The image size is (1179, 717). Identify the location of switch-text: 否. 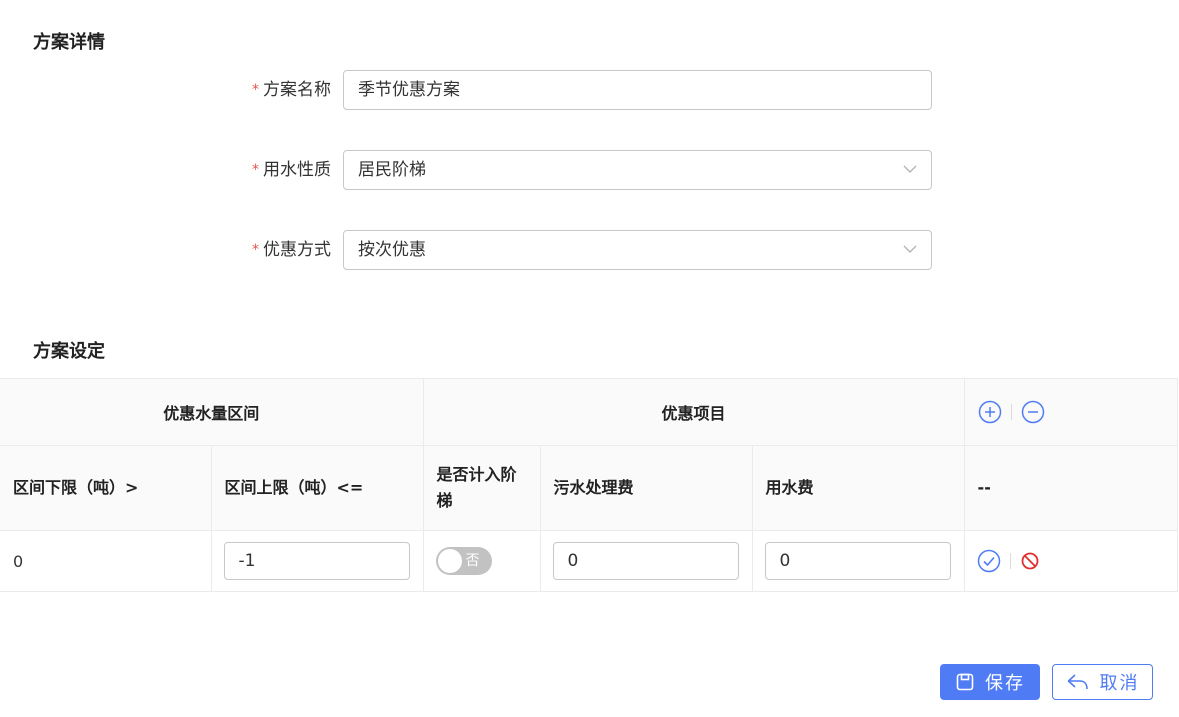
(472, 561).